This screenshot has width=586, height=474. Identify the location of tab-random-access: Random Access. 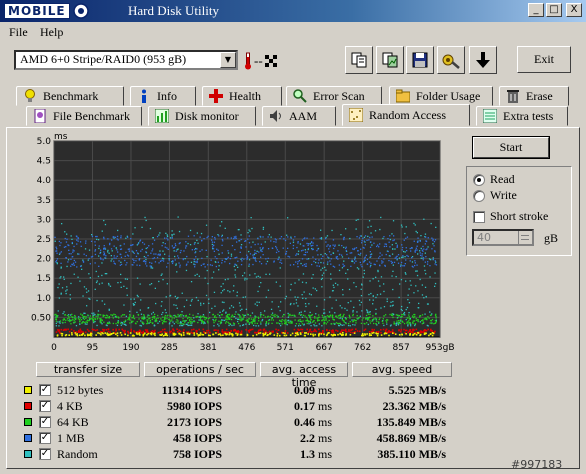
(406, 115).